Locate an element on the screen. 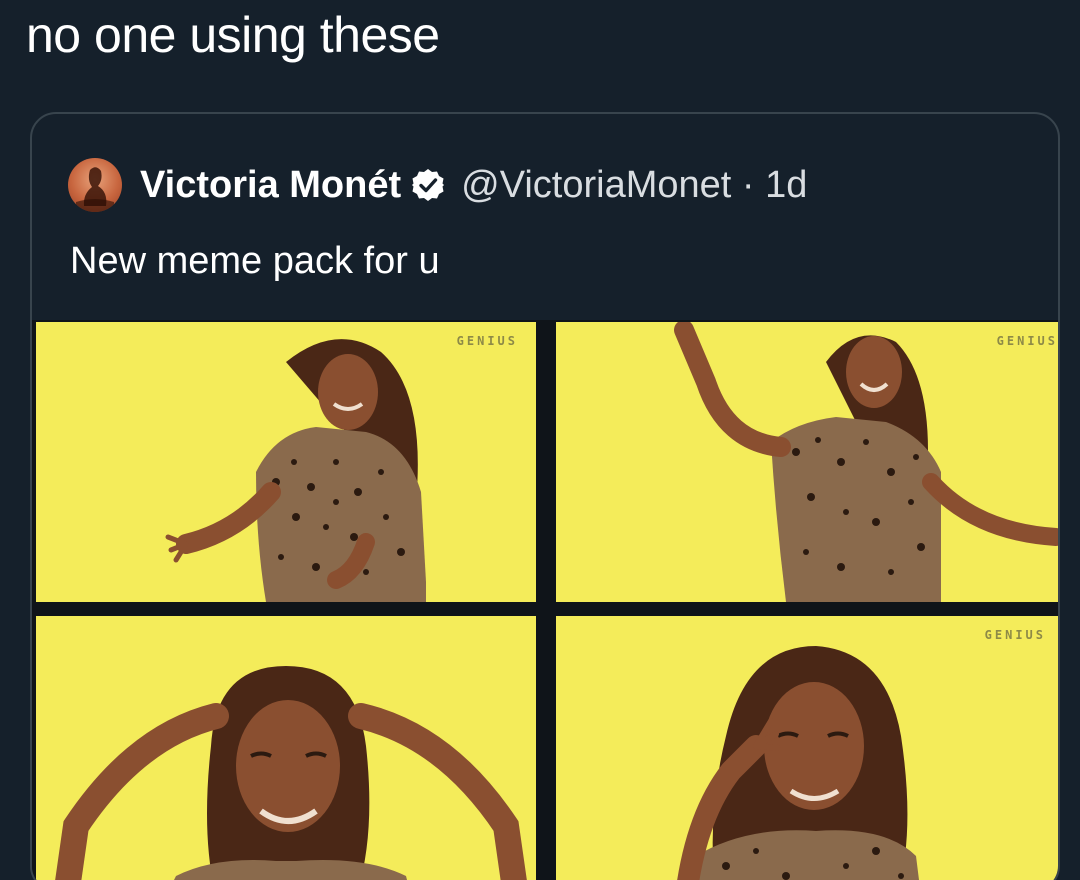 This screenshot has width=1080, height=880. handle-and-timestamp: @VictoriaMonet · 1d is located at coordinates (634, 185).